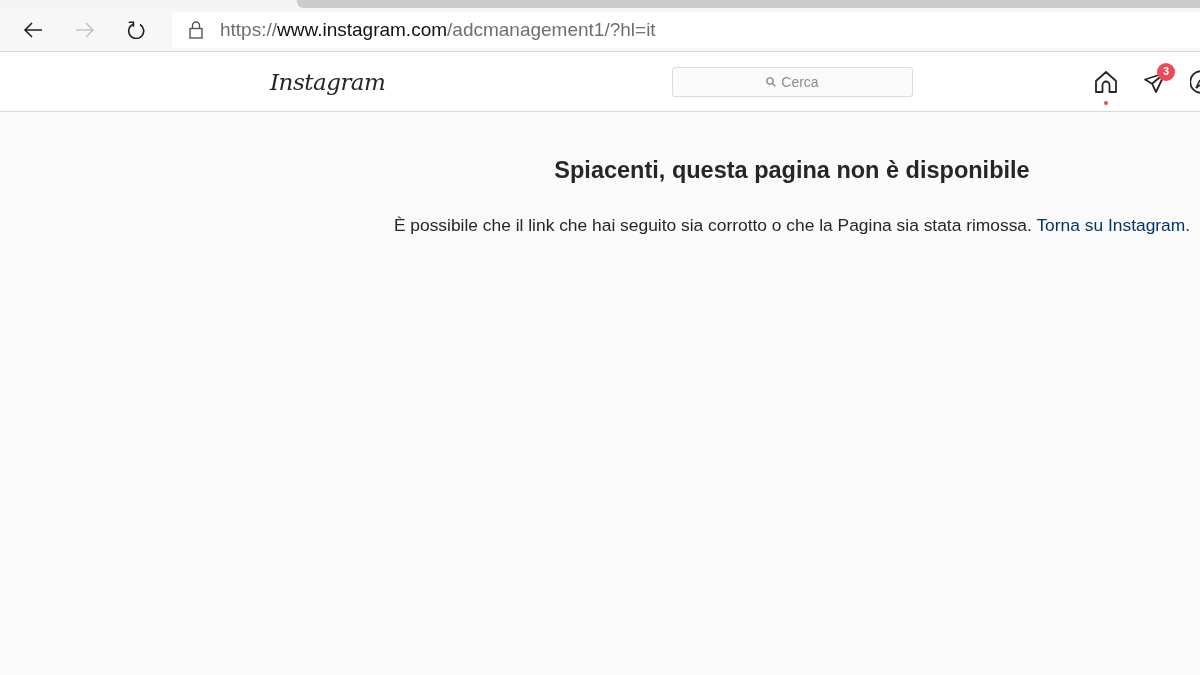 Image resolution: width=1200 pixels, height=675 pixels. I want to click on address-field: https://www.instagram.com/adcmanagement1/?hl=it, so click(686, 29).